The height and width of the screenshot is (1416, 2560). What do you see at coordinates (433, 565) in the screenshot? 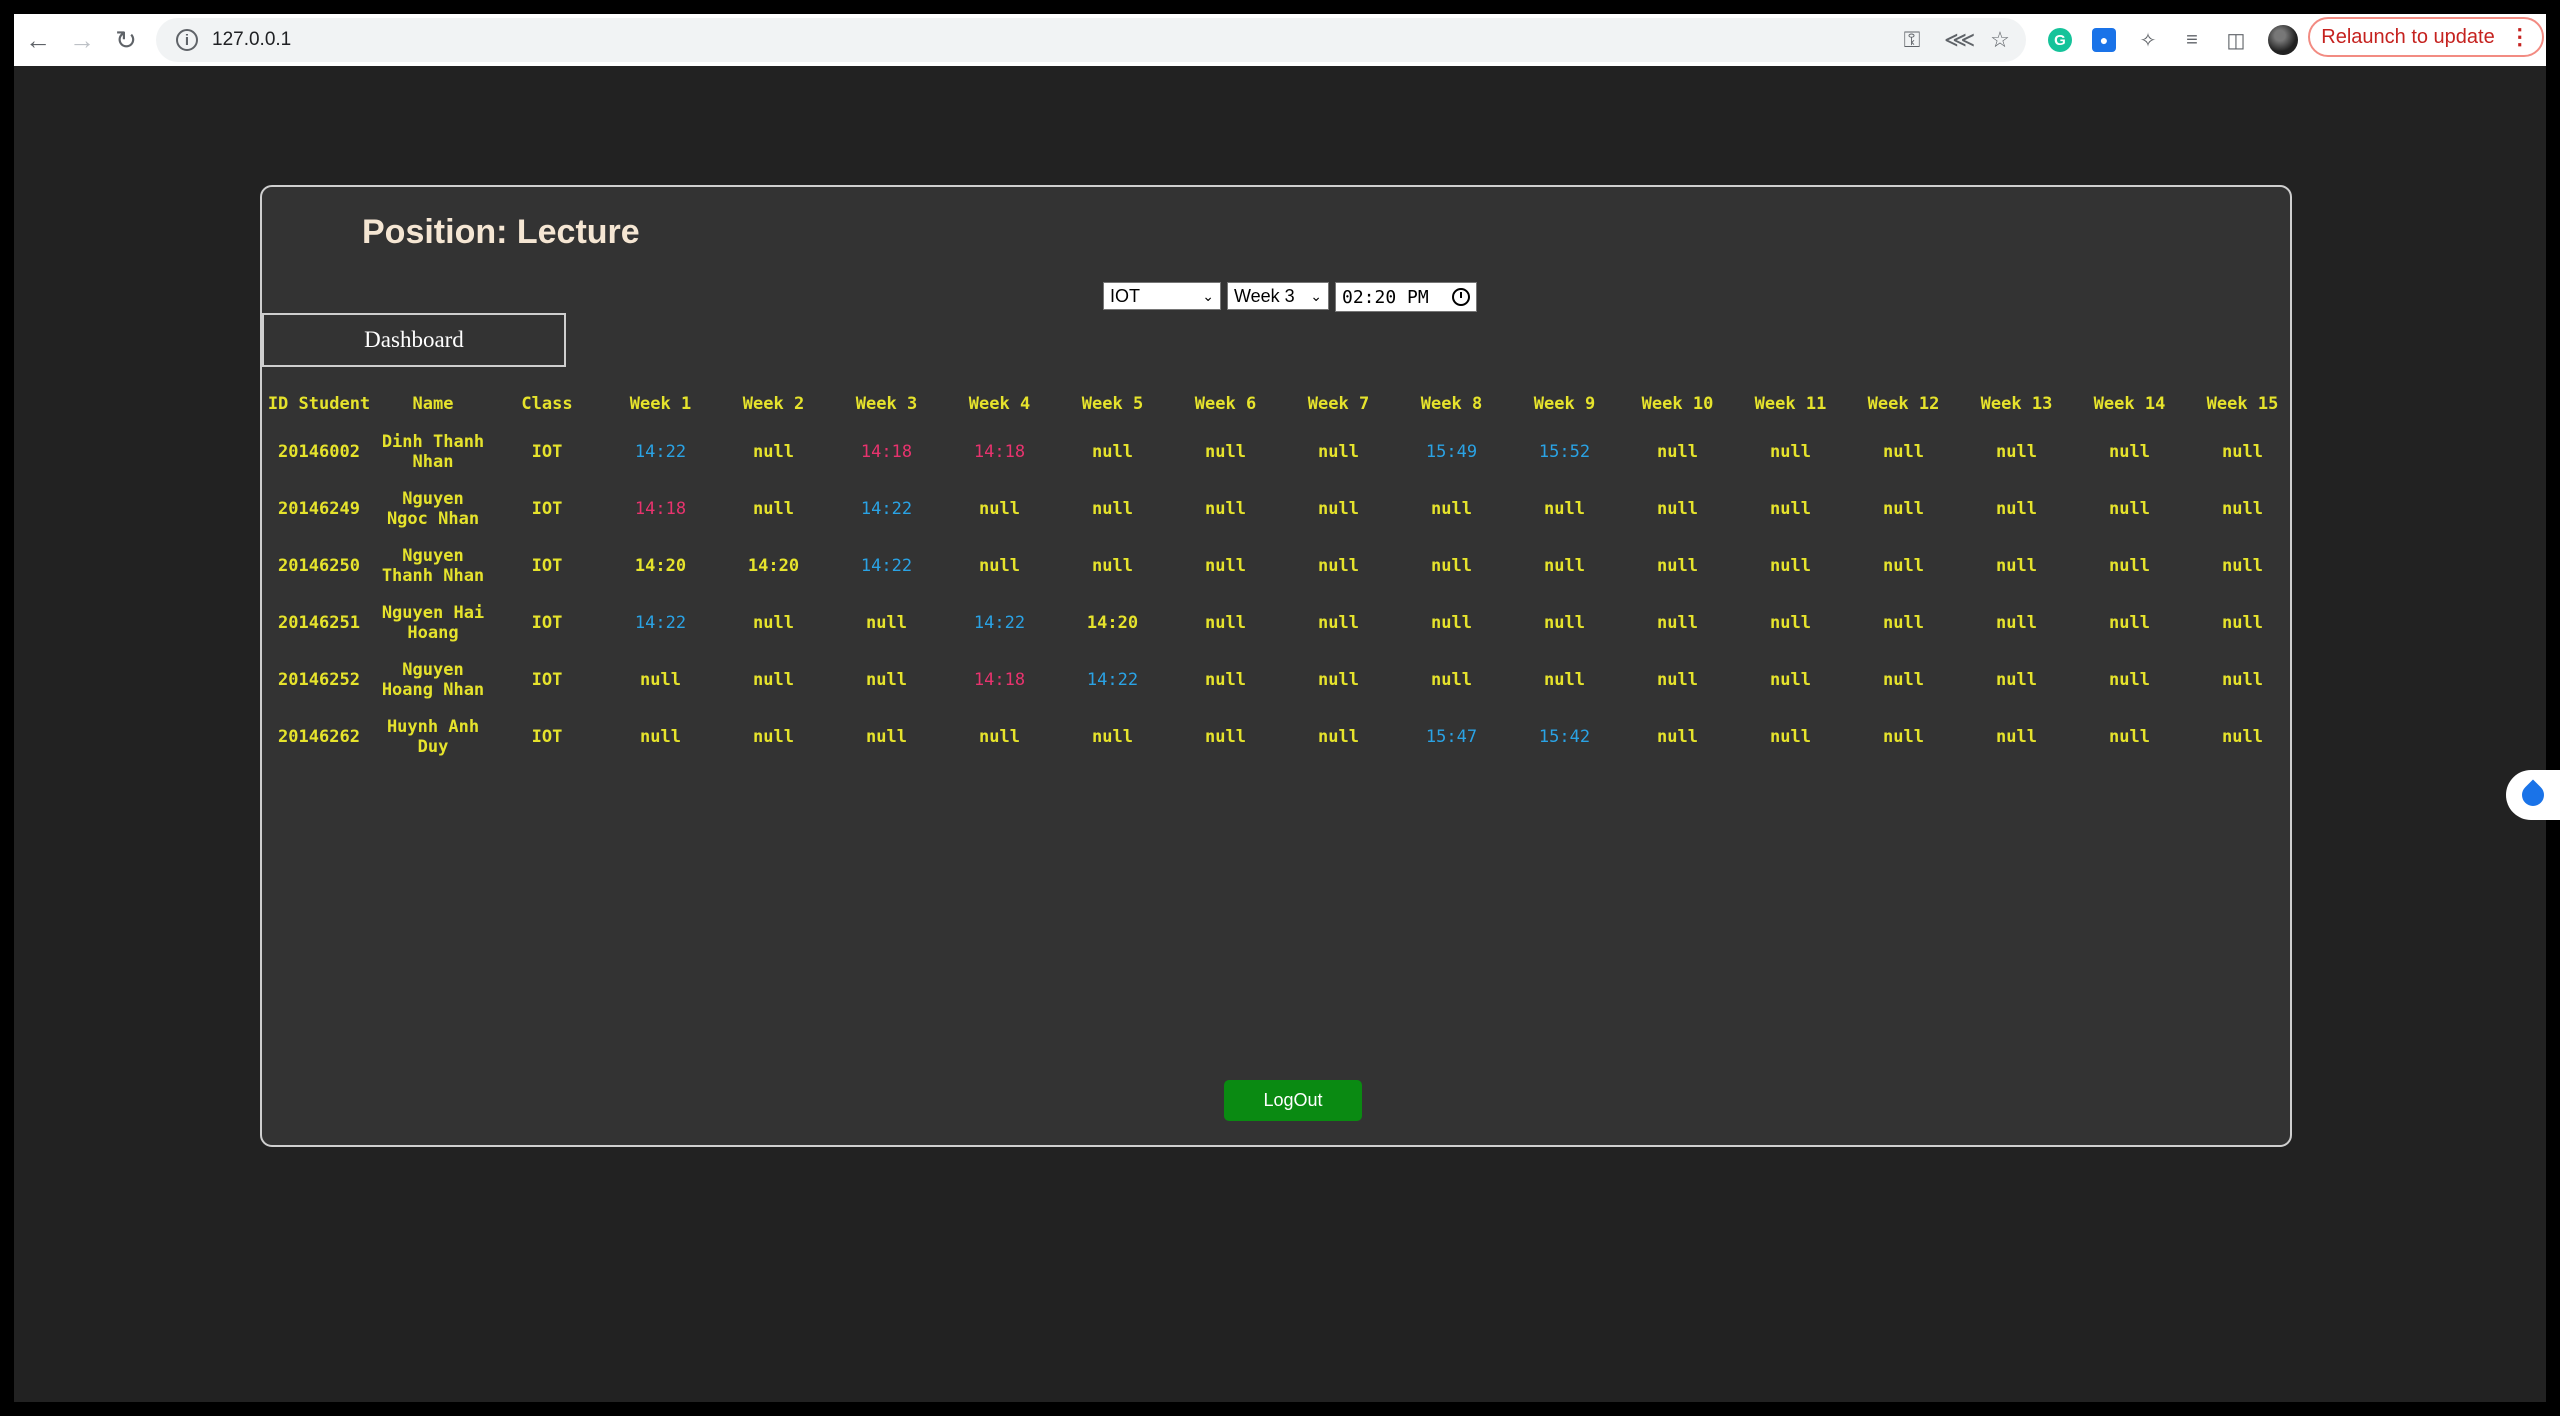
I see `student-name-cell: Nguyen Thanh Nhan` at bounding box center [433, 565].